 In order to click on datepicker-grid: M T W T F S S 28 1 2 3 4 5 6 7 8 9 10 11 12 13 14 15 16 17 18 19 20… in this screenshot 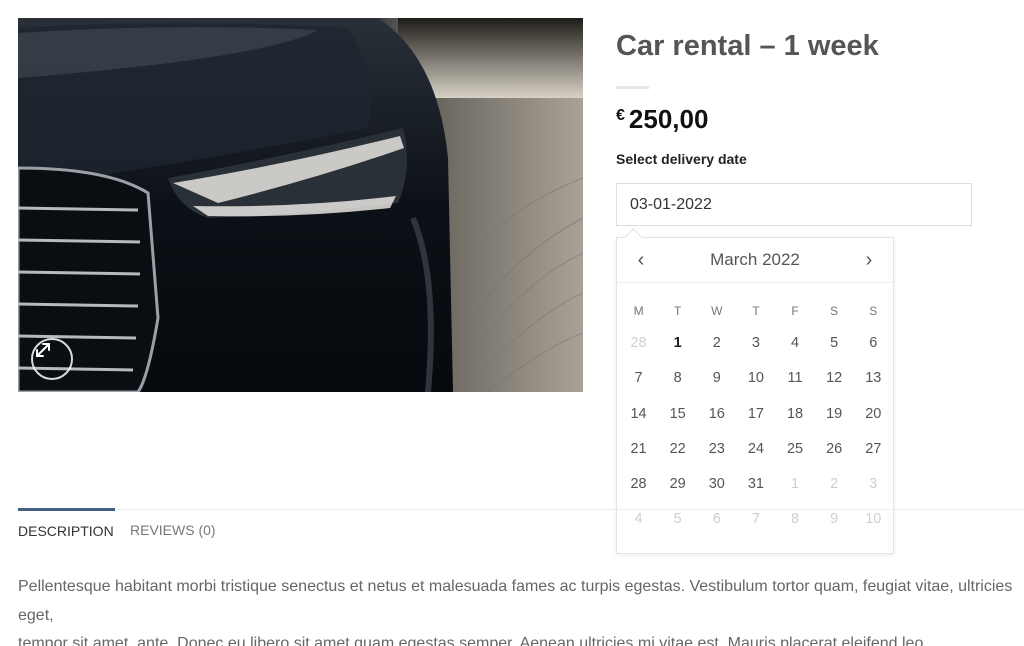, I will do `click(756, 417)`.